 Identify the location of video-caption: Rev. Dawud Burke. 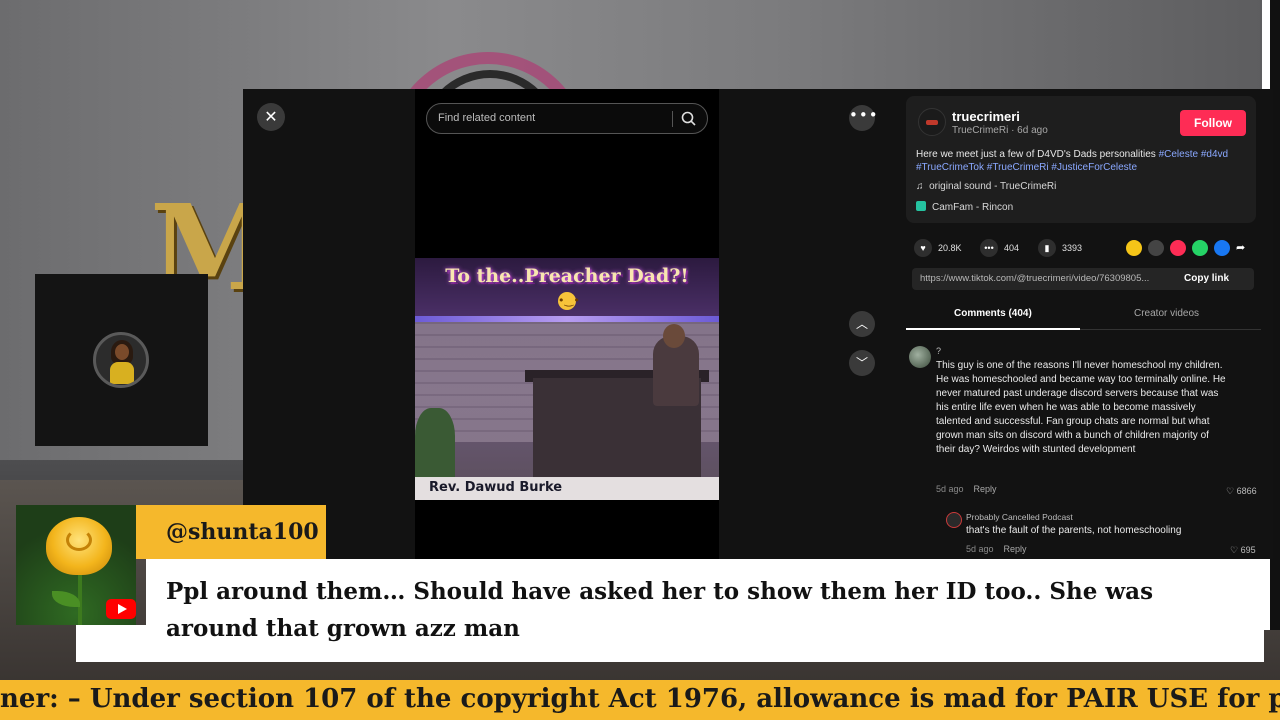
(496, 487).